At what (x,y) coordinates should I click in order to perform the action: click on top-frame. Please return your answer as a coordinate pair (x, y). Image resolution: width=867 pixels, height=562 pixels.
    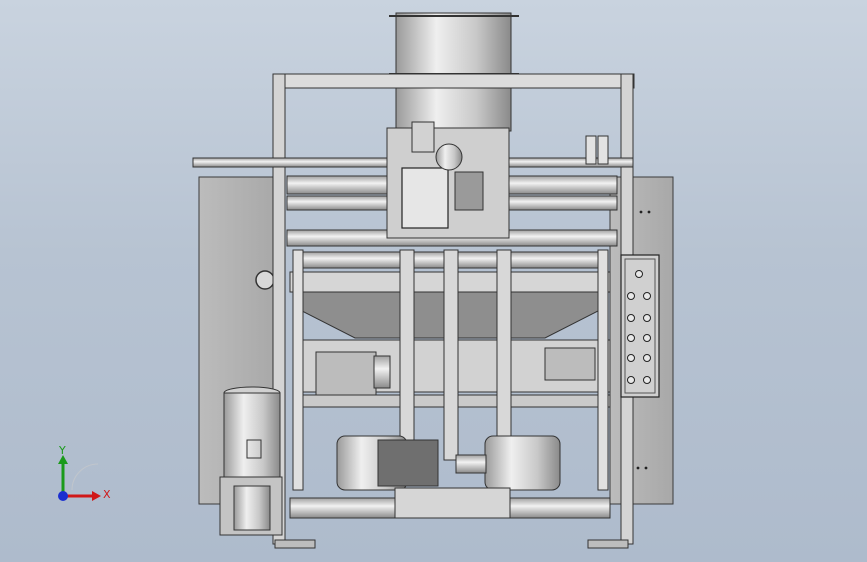
    Looking at the image, I should click on (453, 81).